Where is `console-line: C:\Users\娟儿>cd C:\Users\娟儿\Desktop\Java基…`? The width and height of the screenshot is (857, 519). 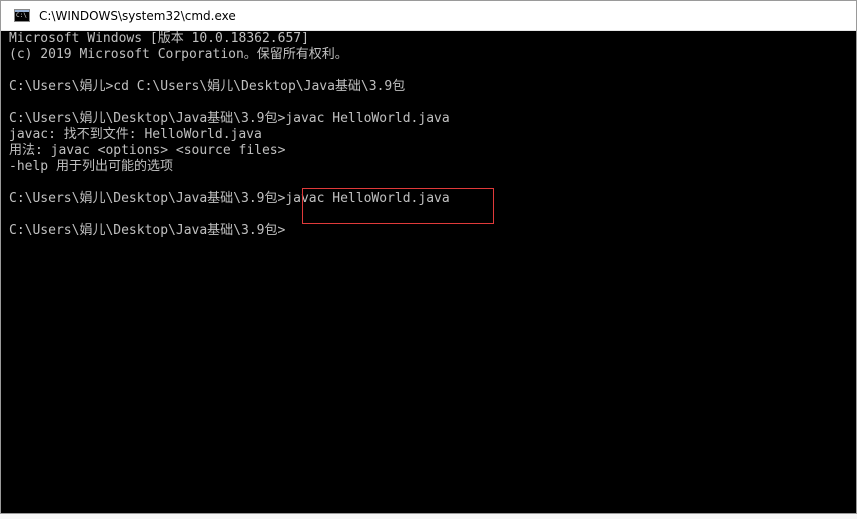
console-line: C:\Users\娟儿>cd C:\Users\娟儿\Desktop\Java基… is located at coordinates (207, 86).